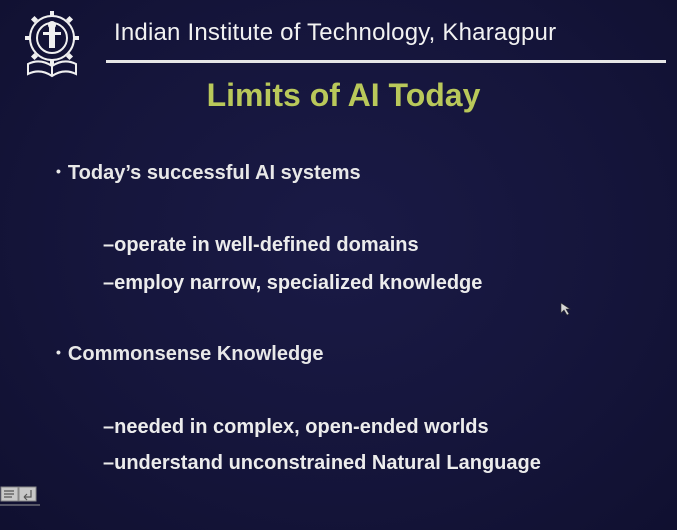  Describe the element at coordinates (296, 427) in the screenshot. I see `sub-bullet-item: –needed in complex, open-ended worlds` at that location.